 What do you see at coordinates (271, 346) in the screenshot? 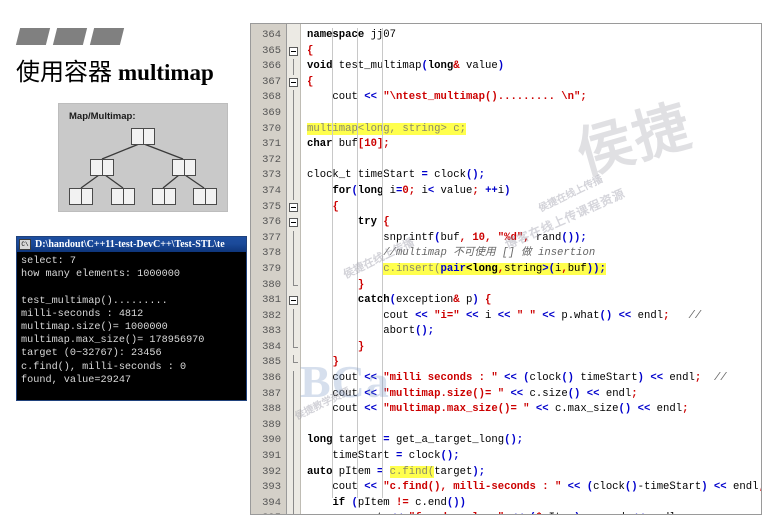
I see `line-number: 384` at bounding box center [271, 346].